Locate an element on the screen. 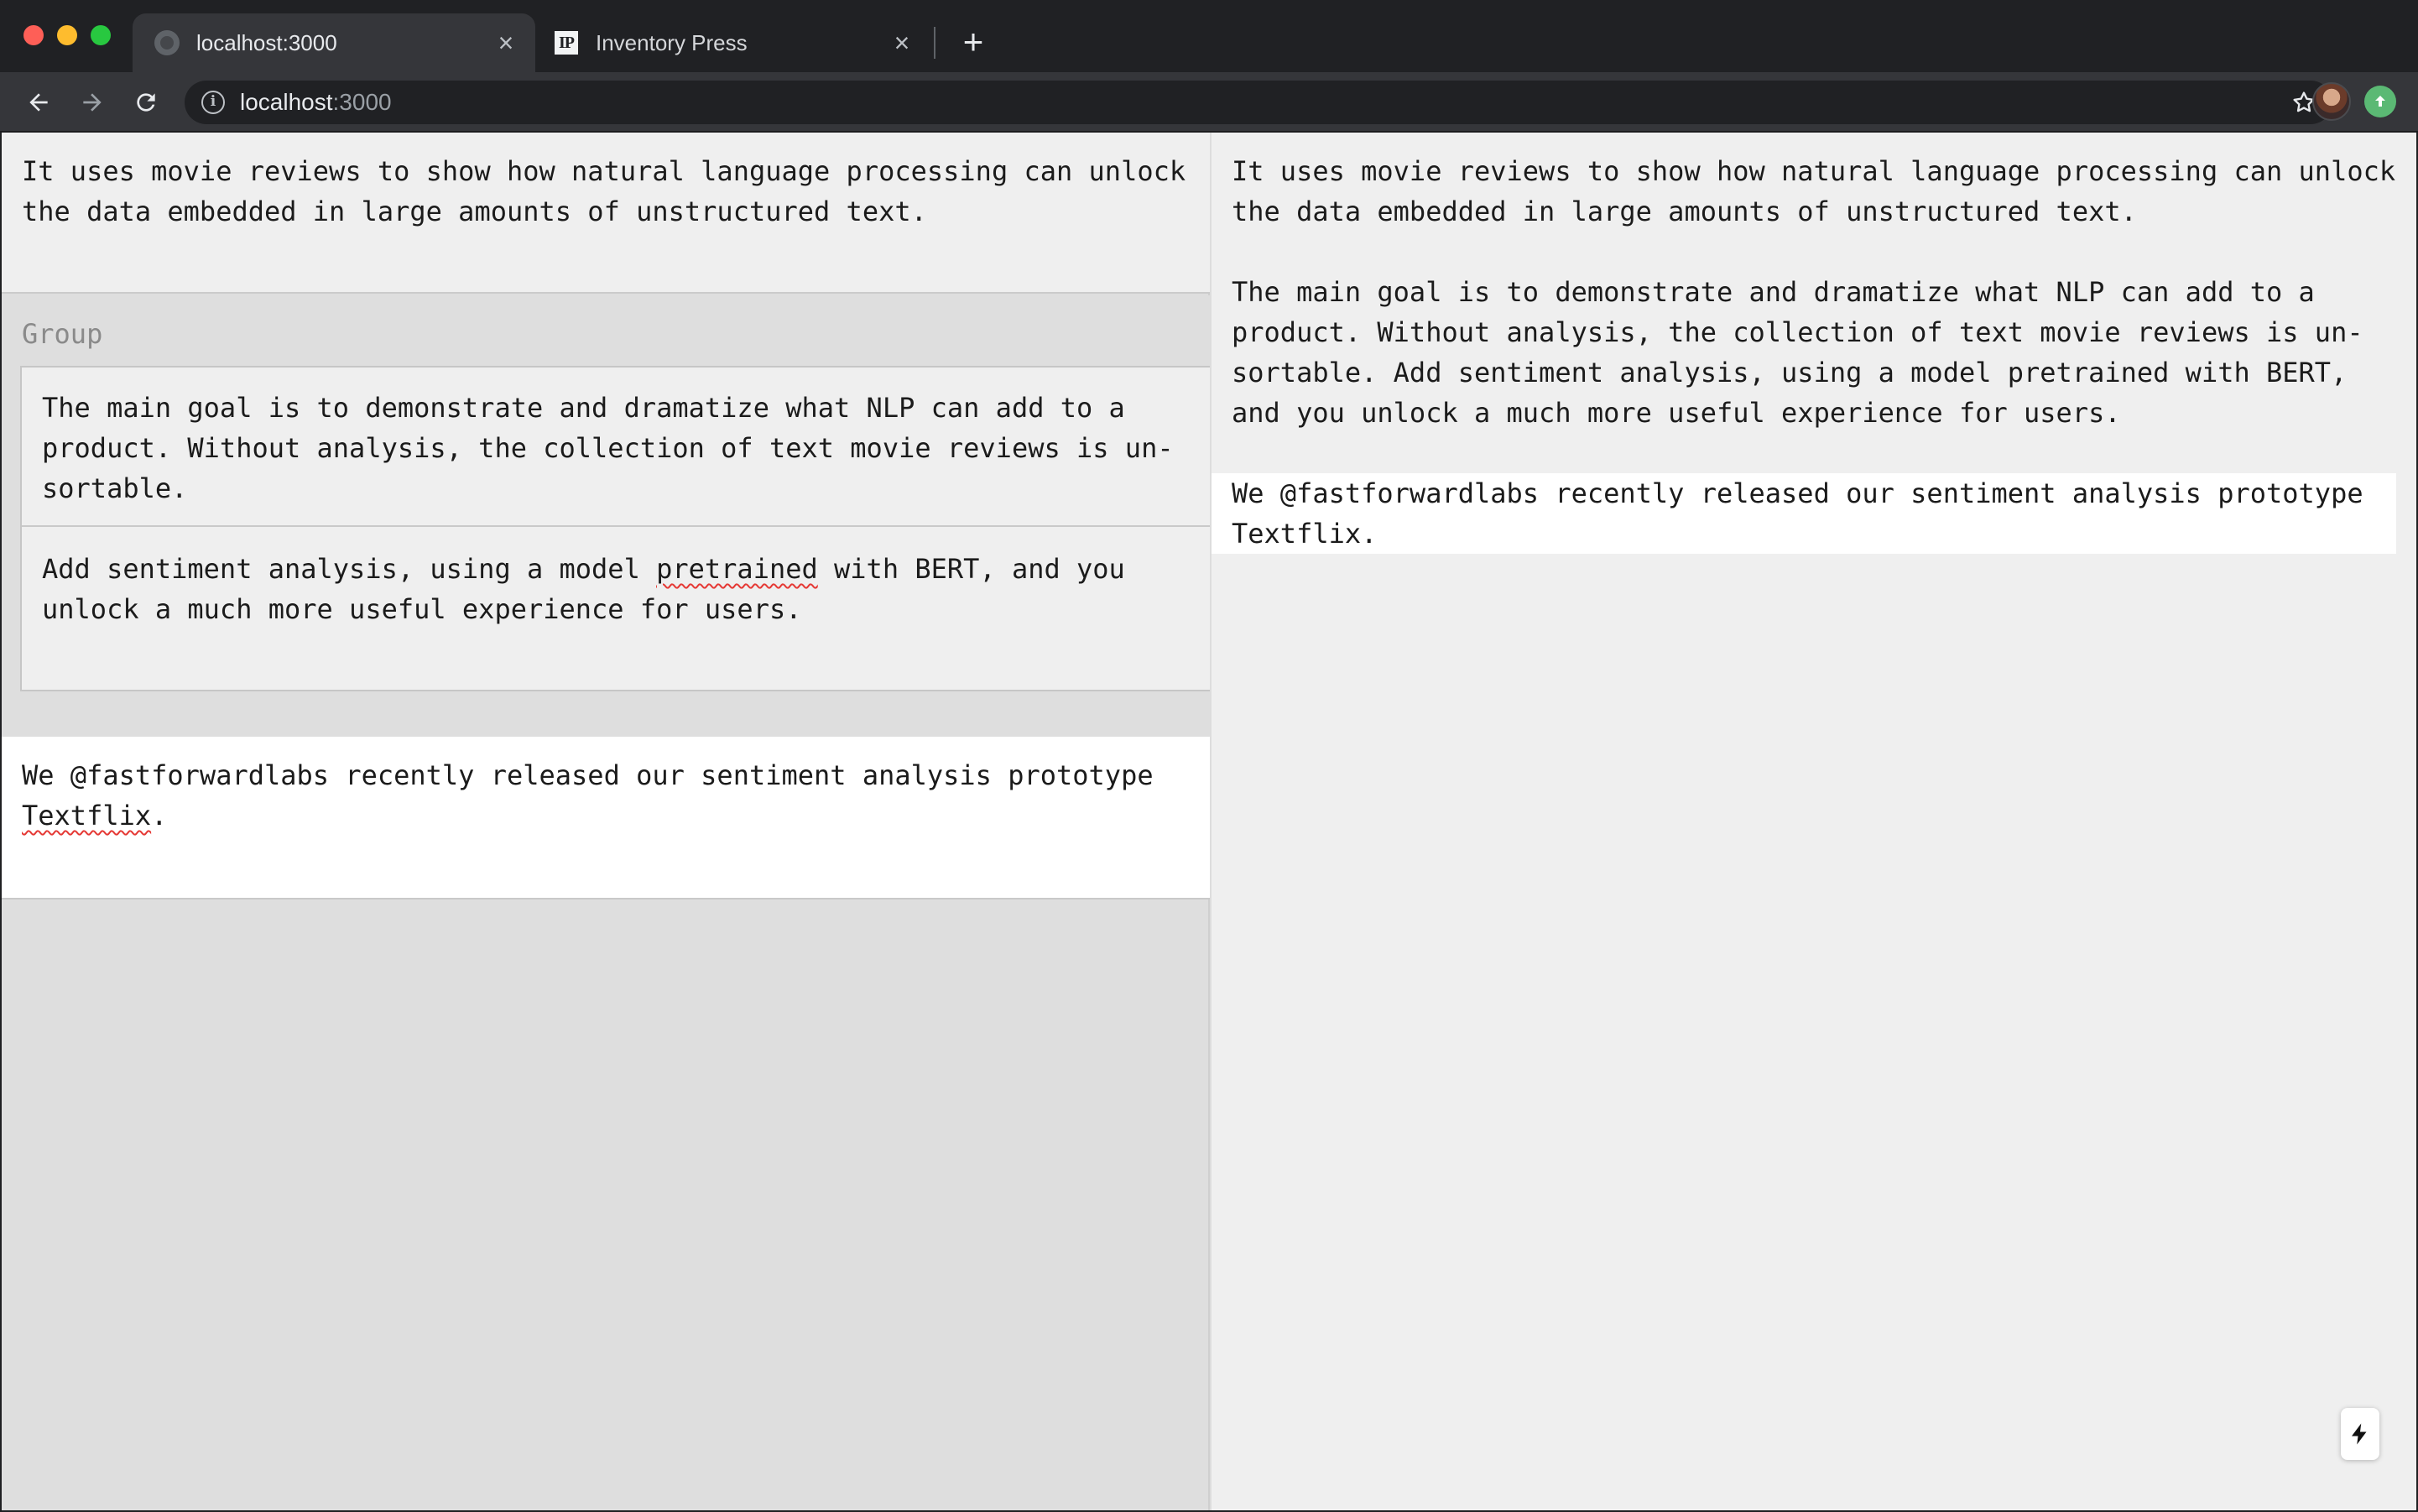 This screenshot has width=2418, height=1512. profile-avatar is located at coordinates (2332, 101).